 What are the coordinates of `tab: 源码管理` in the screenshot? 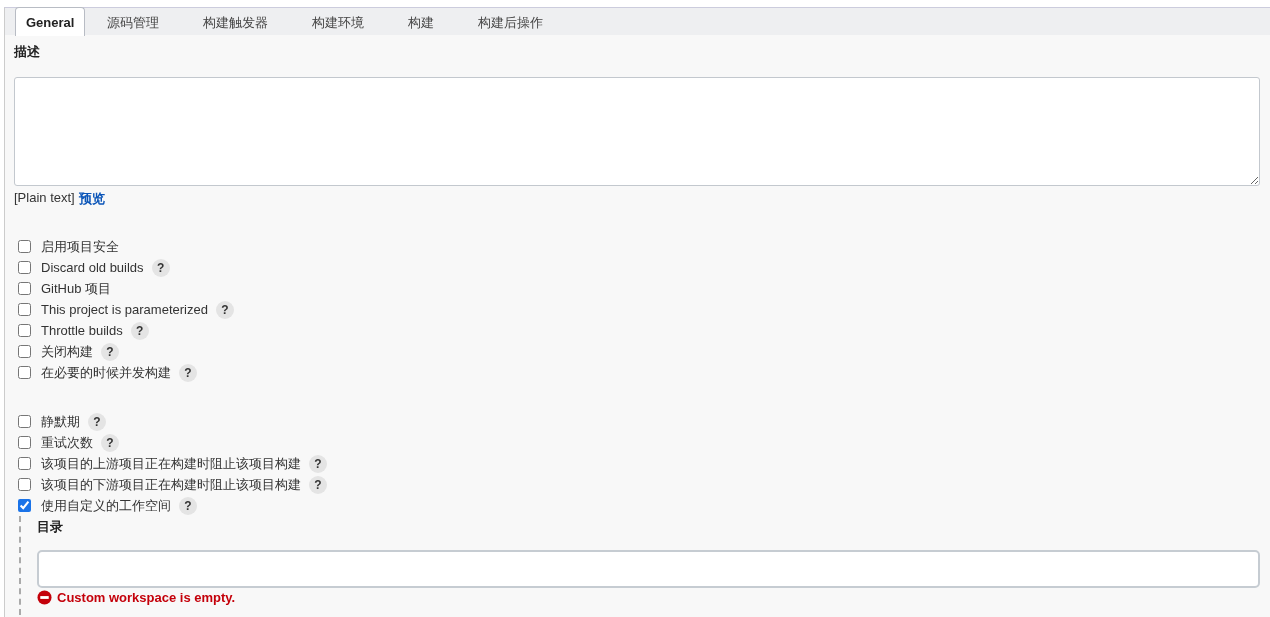 It's located at (133, 22).